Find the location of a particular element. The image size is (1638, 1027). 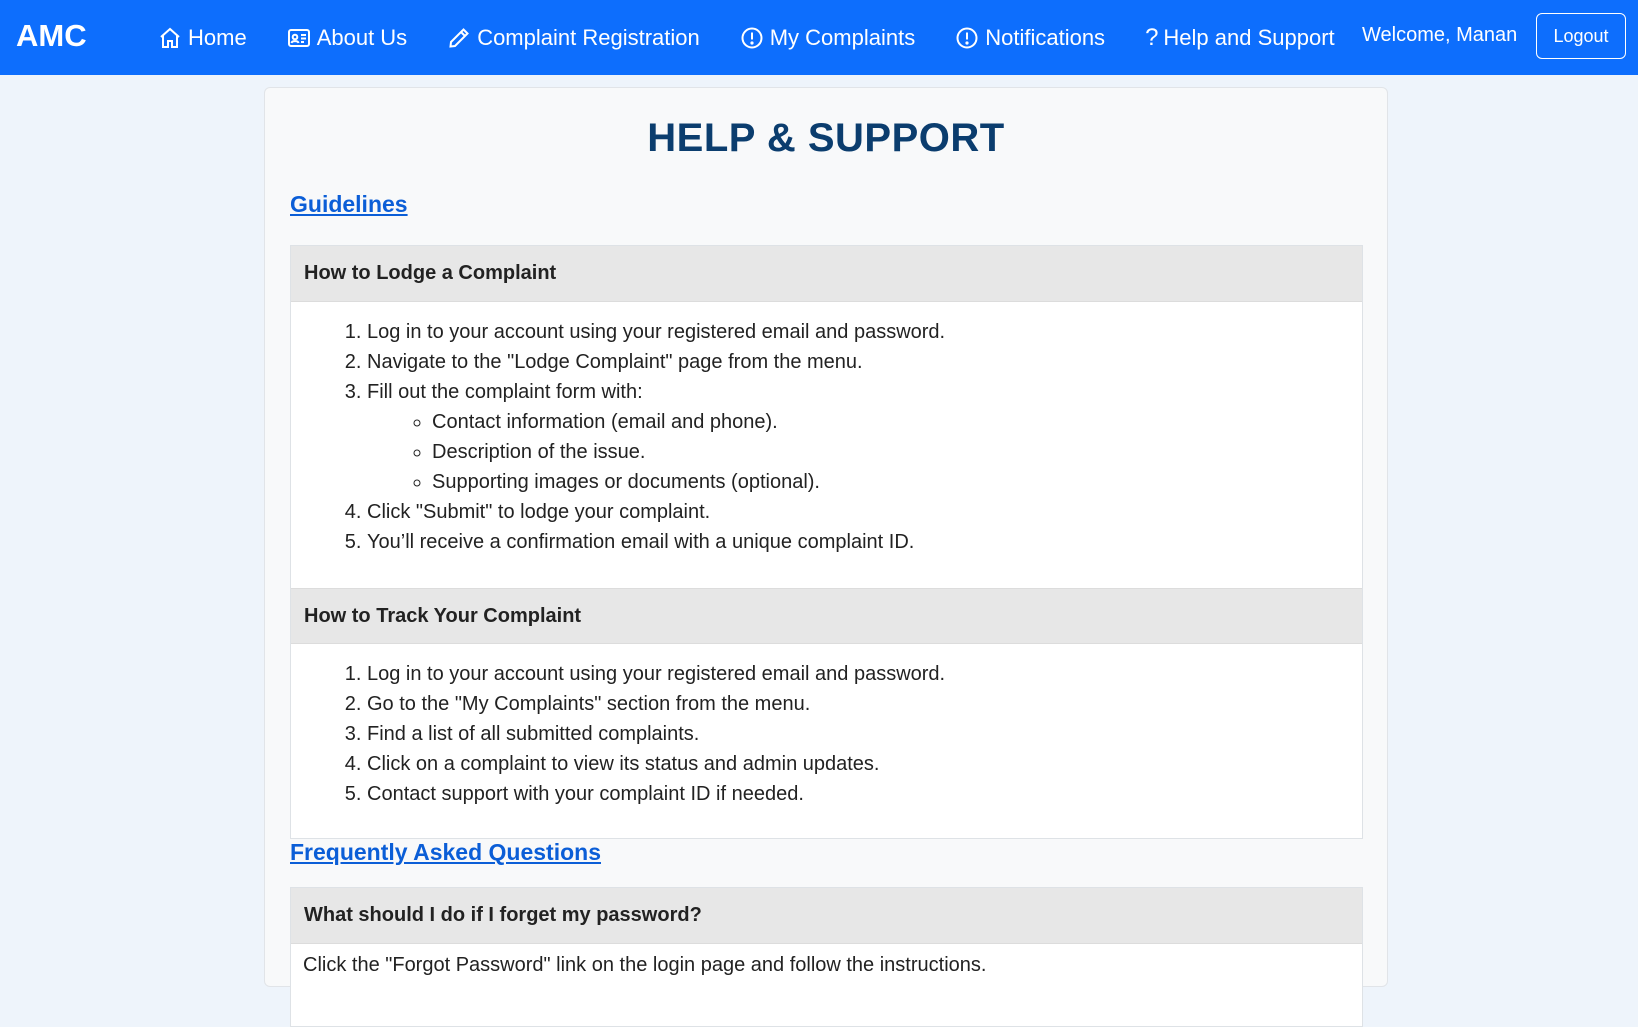

home-icon is located at coordinates (170, 37).